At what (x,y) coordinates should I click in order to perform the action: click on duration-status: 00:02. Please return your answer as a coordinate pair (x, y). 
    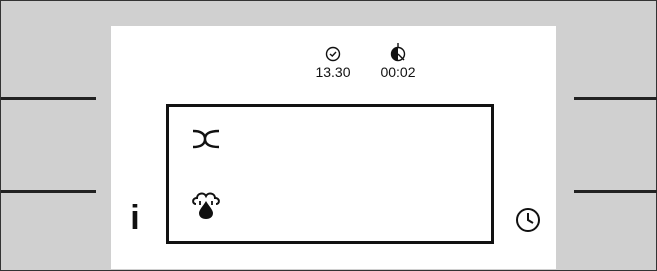
    Looking at the image, I should click on (398, 61).